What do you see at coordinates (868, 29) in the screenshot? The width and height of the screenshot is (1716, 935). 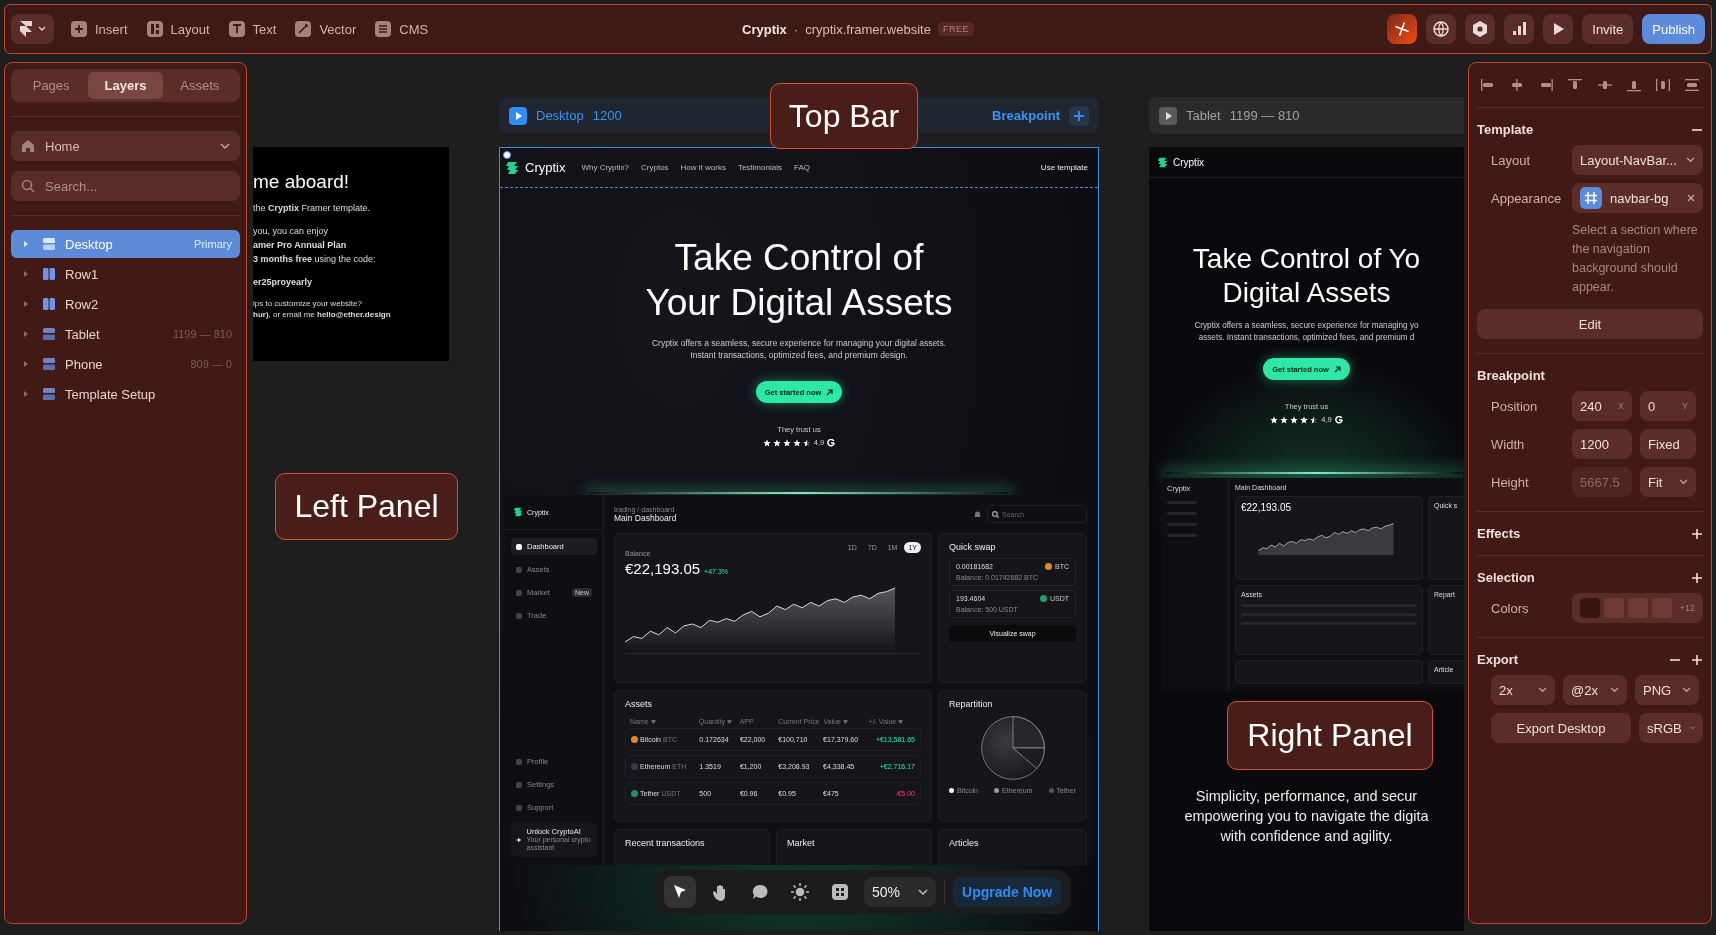 I see `site-url: cryptix.framer.website` at bounding box center [868, 29].